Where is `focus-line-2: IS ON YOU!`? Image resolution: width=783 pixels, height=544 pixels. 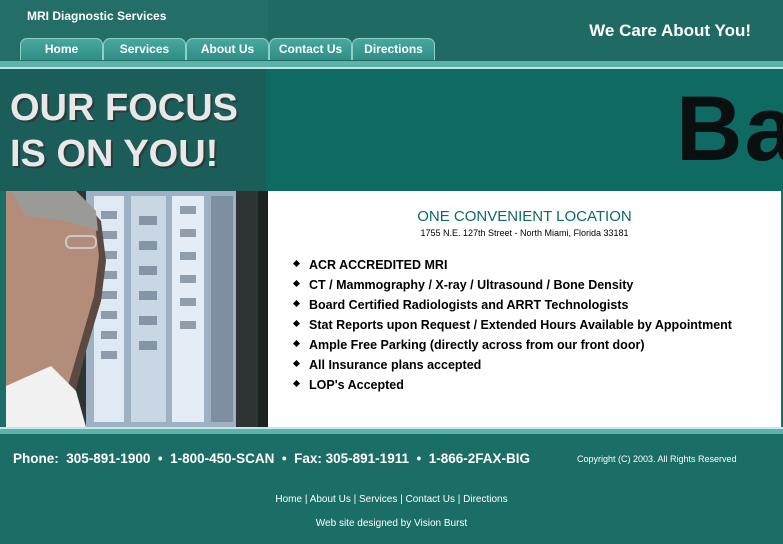 focus-line-2: IS ON YOU! is located at coordinates (114, 154).